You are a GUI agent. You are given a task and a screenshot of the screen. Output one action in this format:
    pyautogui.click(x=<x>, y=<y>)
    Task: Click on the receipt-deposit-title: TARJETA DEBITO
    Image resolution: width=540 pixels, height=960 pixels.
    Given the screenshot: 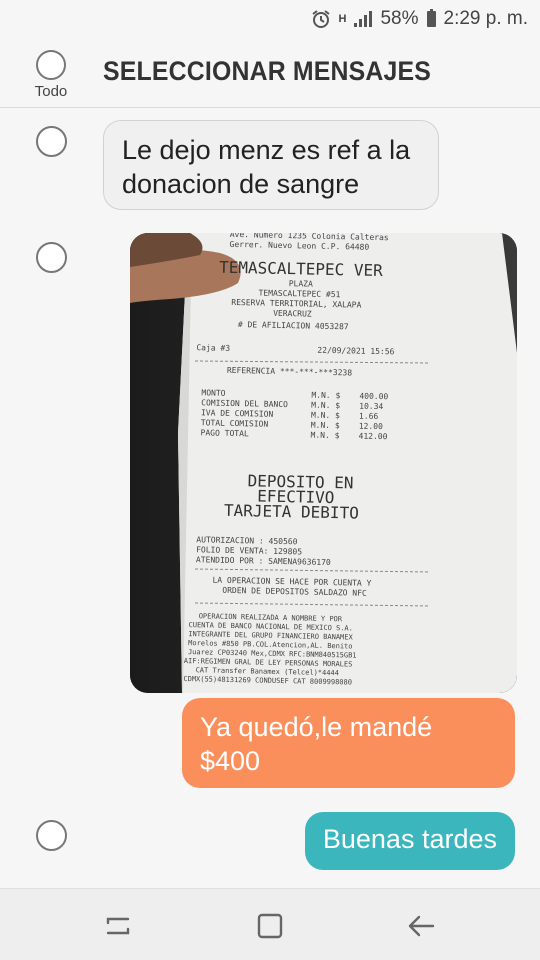 What is the action you would take?
    pyautogui.click(x=291, y=512)
    